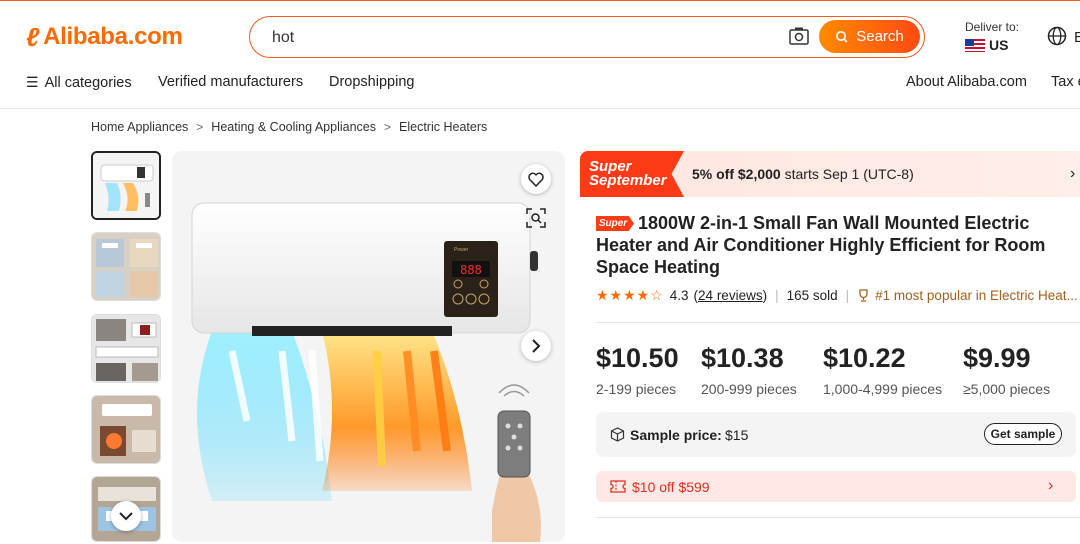 This screenshot has width=1080, height=544. What do you see at coordinates (847, 174) in the screenshot?
I see `promo-detail: starts Sep 1 (UTC-8)` at bounding box center [847, 174].